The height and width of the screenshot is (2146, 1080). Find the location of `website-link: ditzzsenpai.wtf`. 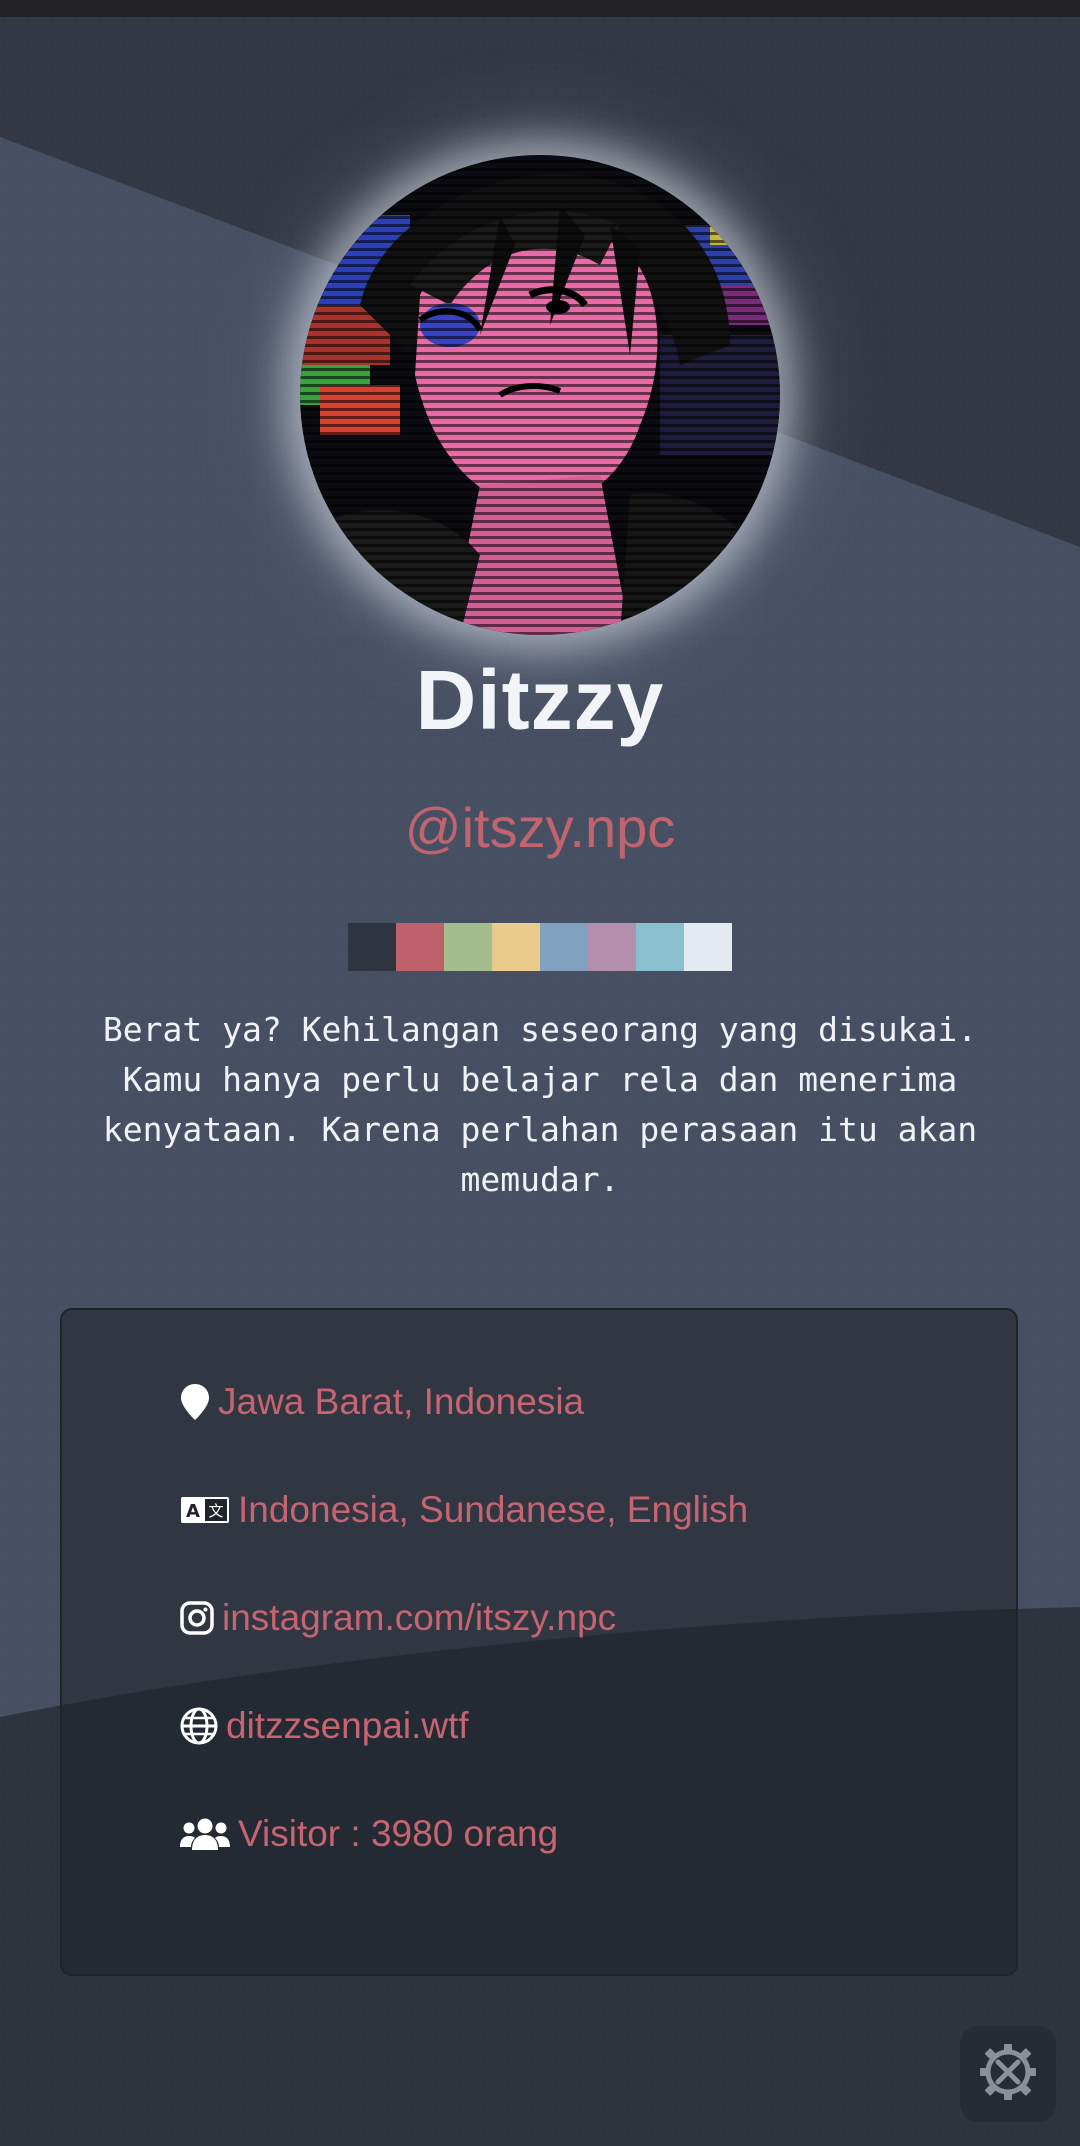

website-link: ditzzsenpai.wtf is located at coordinates (347, 1726).